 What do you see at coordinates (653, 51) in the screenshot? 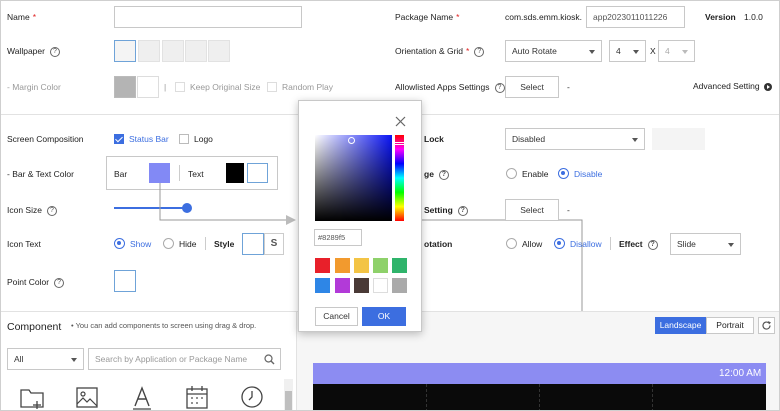
I see `grid-x-label: X` at bounding box center [653, 51].